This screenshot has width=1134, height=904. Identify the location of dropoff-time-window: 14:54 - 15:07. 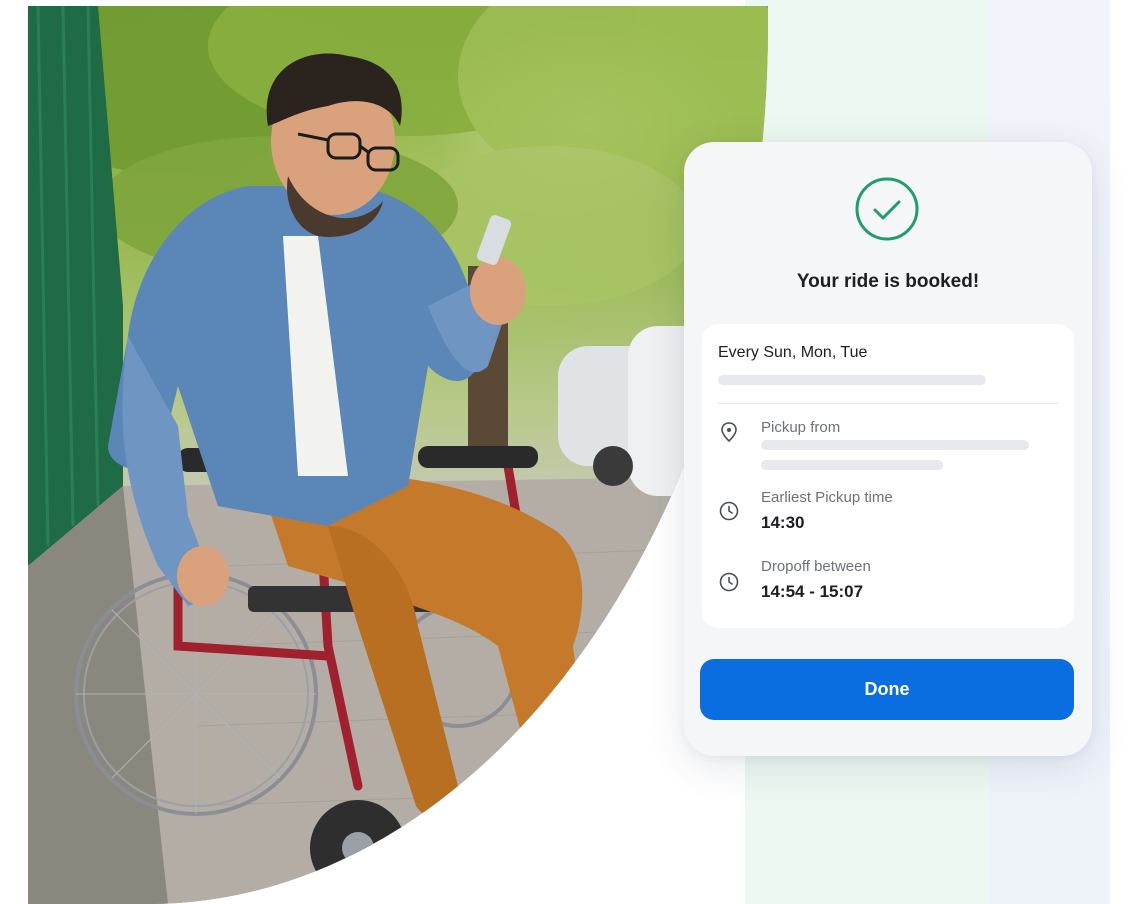
(812, 591).